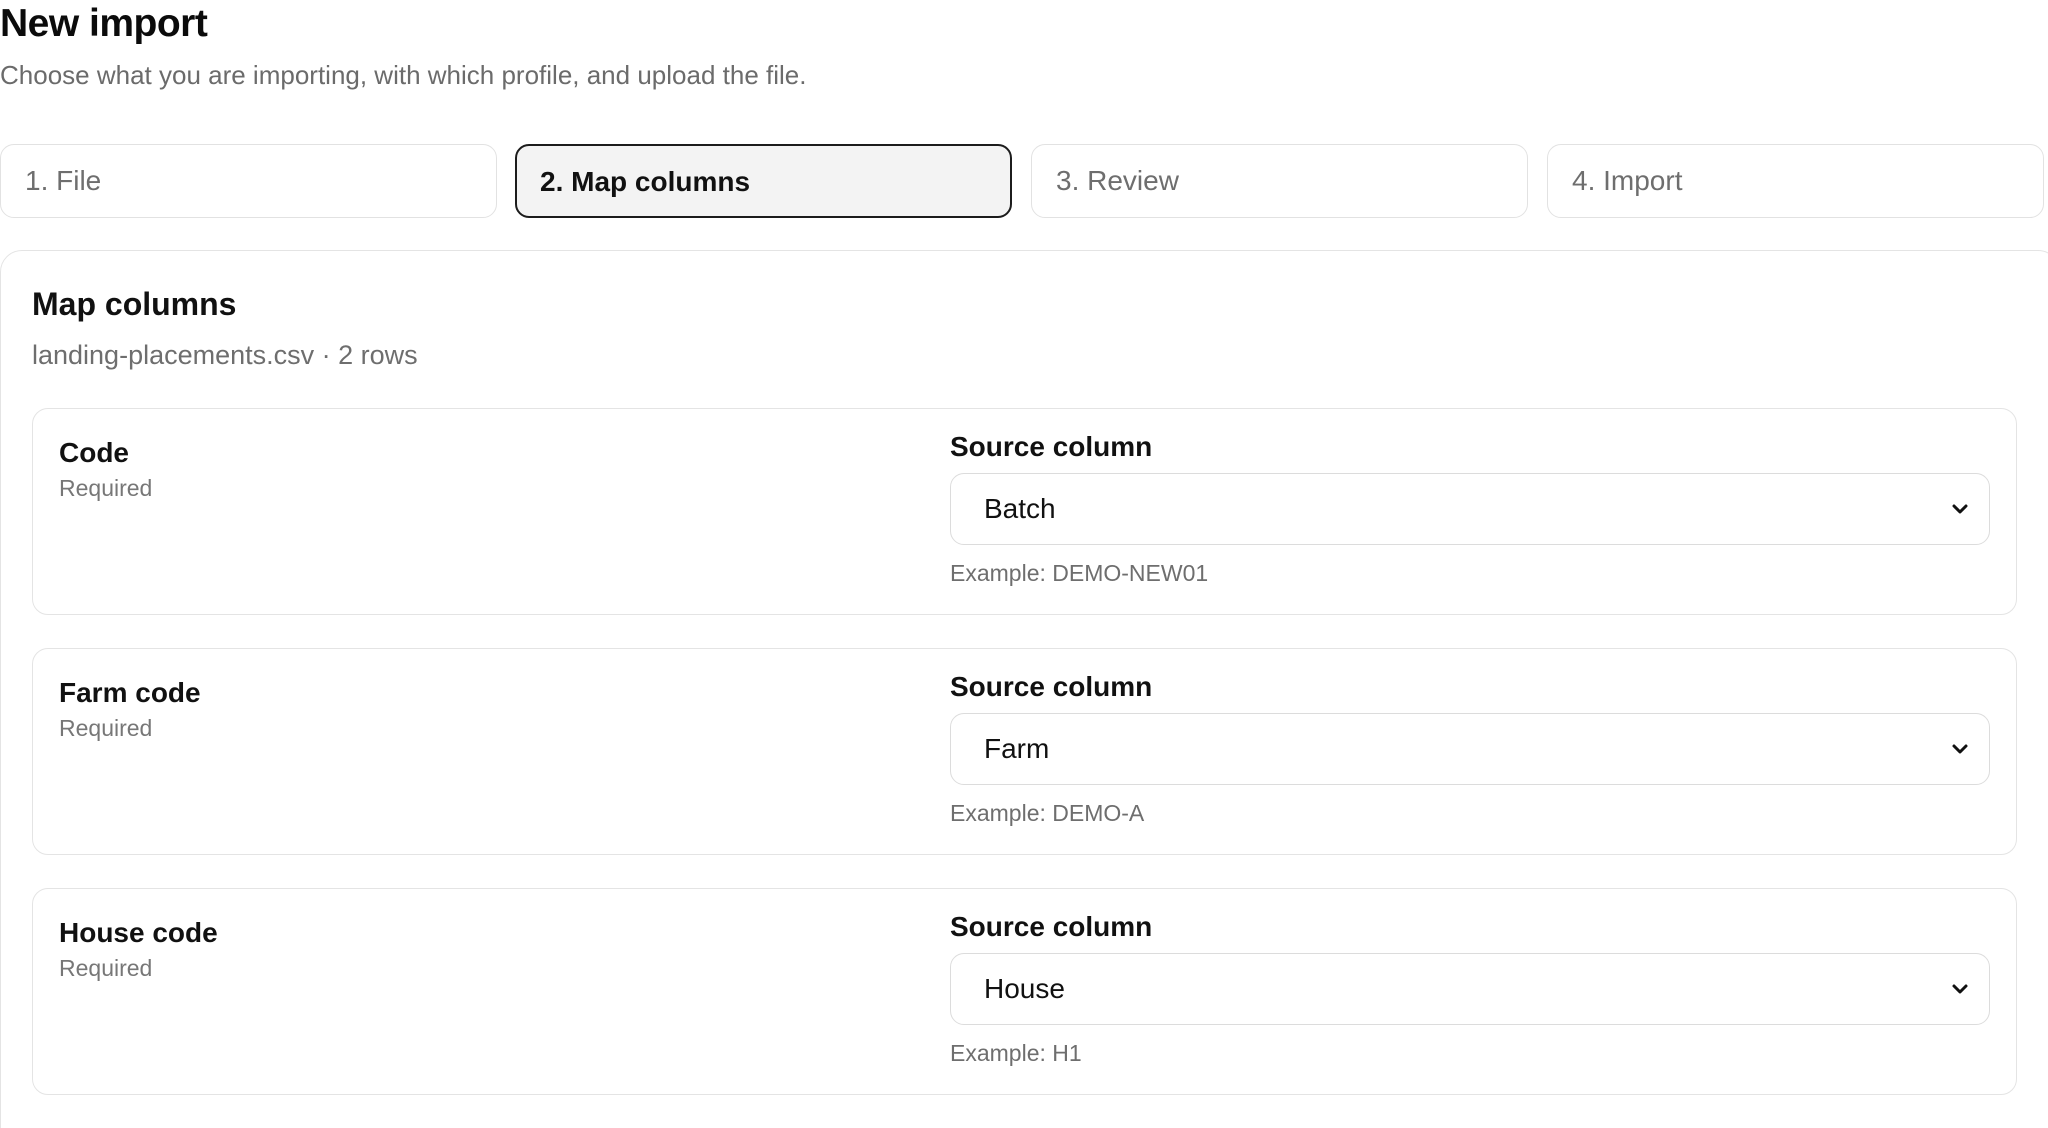 The height and width of the screenshot is (1128, 2048). I want to click on card-title: Map columns, so click(134, 304).